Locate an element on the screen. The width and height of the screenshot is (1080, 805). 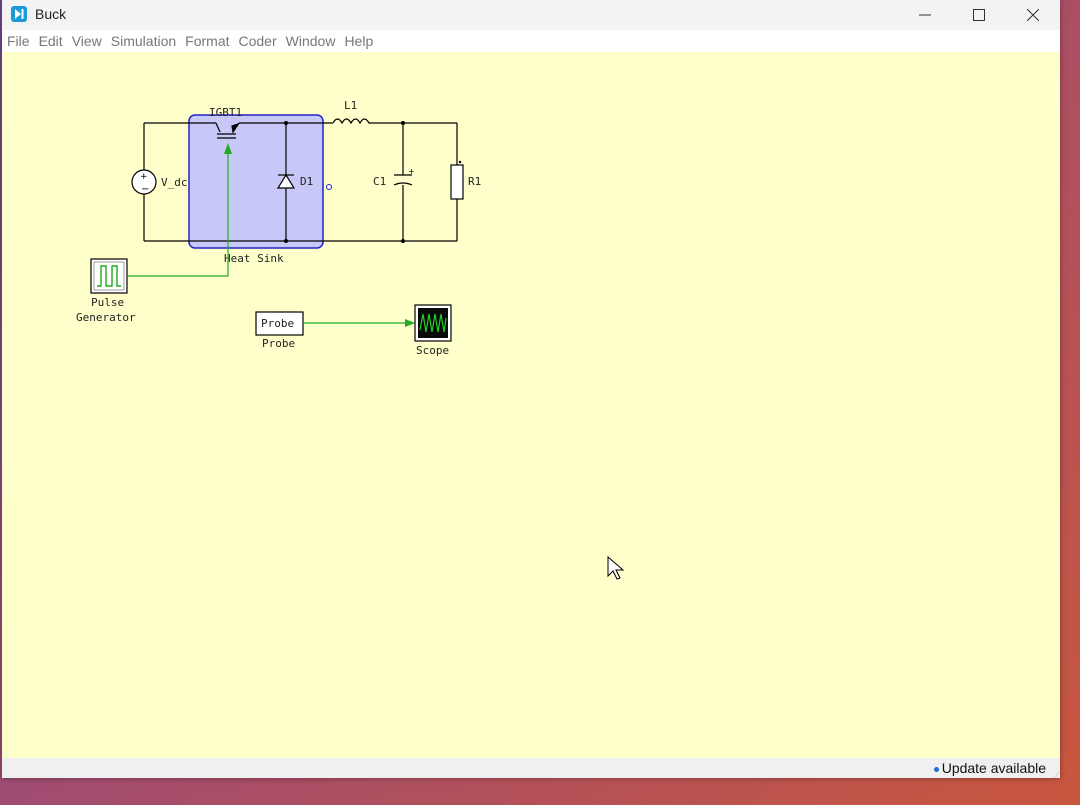
close-icon is located at coordinates (1033, 15).